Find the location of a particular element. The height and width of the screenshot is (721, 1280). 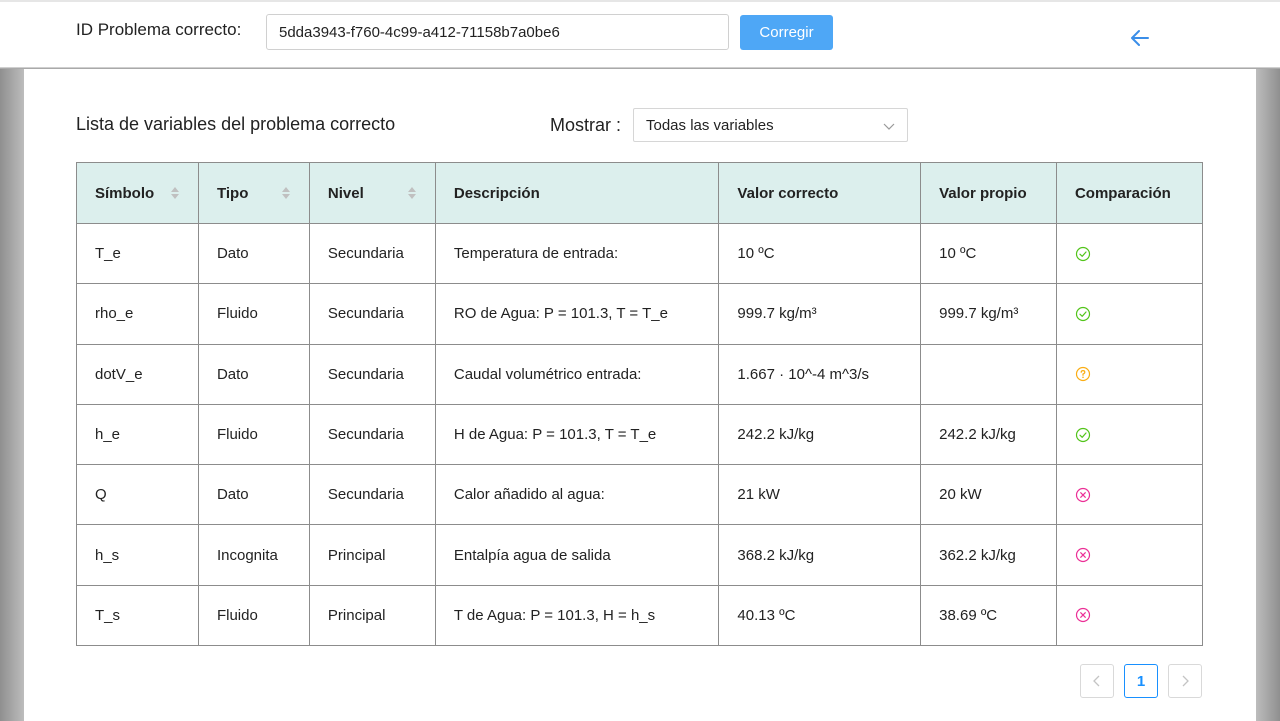

show-filter-label: Mostrar : is located at coordinates (586, 125).